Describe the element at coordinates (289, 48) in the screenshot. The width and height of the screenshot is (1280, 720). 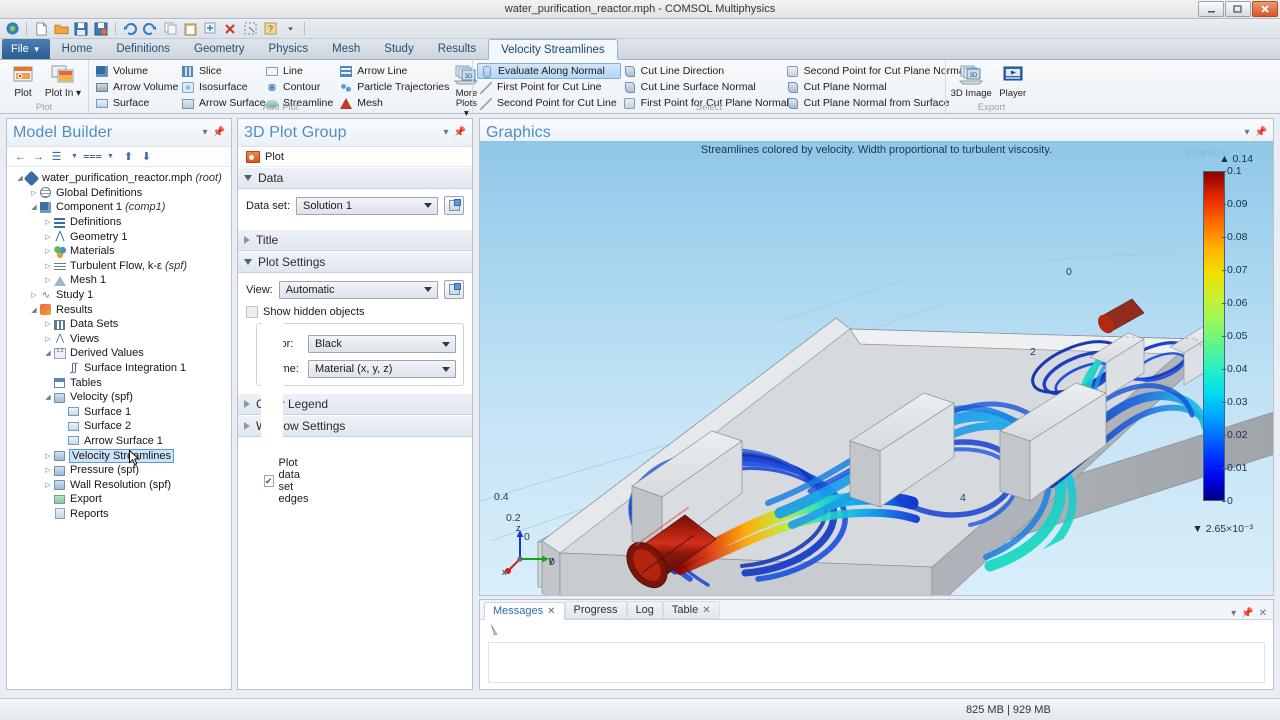
I see `tab-physics: Physics` at that location.